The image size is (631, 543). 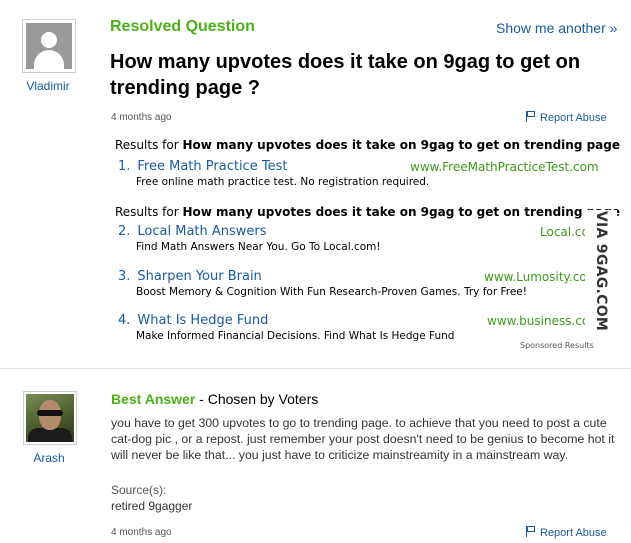 I want to click on user-photo, so click(x=50, y=418).